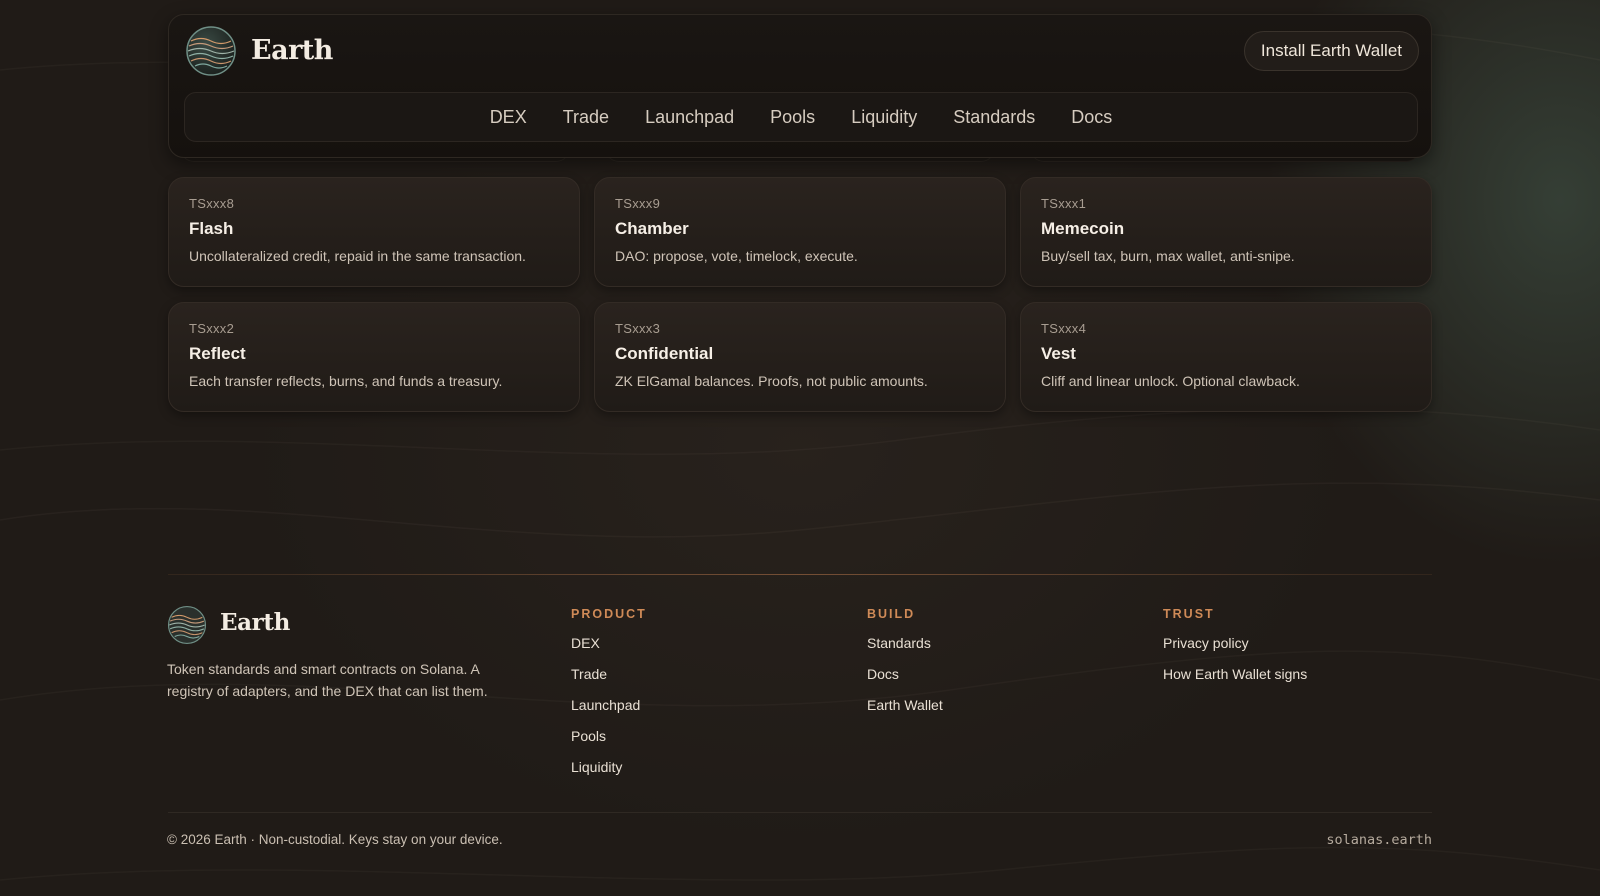 The width and height of the screenshot is (1600, 896). I want to click on brand-name: Earth, so click(292, 50).